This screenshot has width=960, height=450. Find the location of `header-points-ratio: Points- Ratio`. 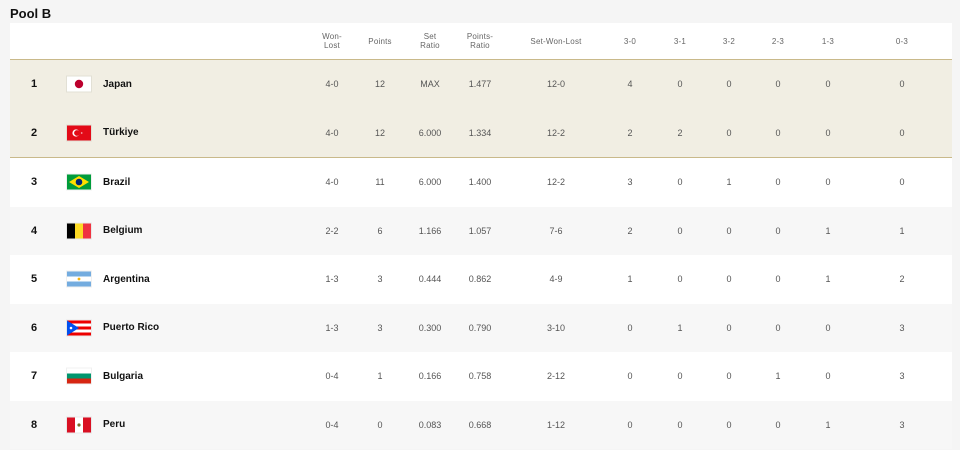

header-points-ratio: Points- Ratio is located at coordinates (480, 41).